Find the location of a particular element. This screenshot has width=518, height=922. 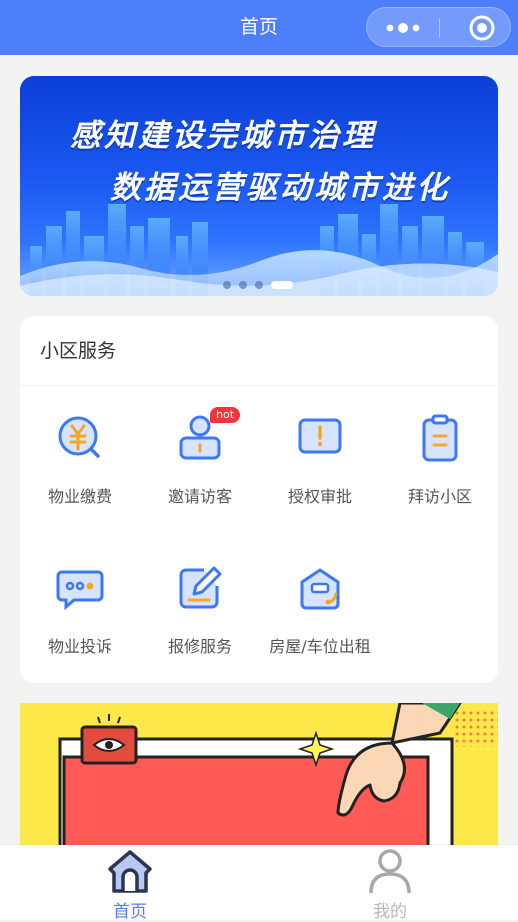

user-icon is located at coordinates (390, 871).